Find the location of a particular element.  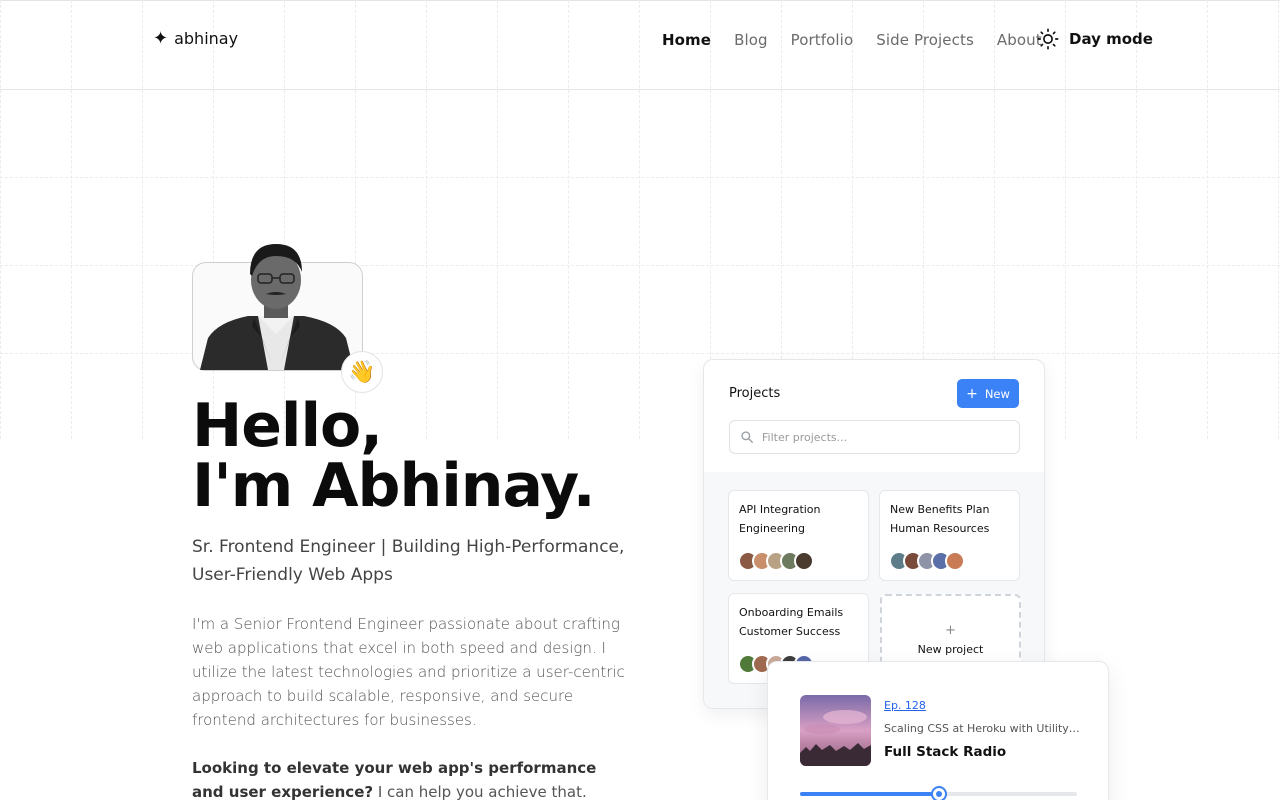

cta-rest: I can help you achieve that. is located at coordinates (480, 791).